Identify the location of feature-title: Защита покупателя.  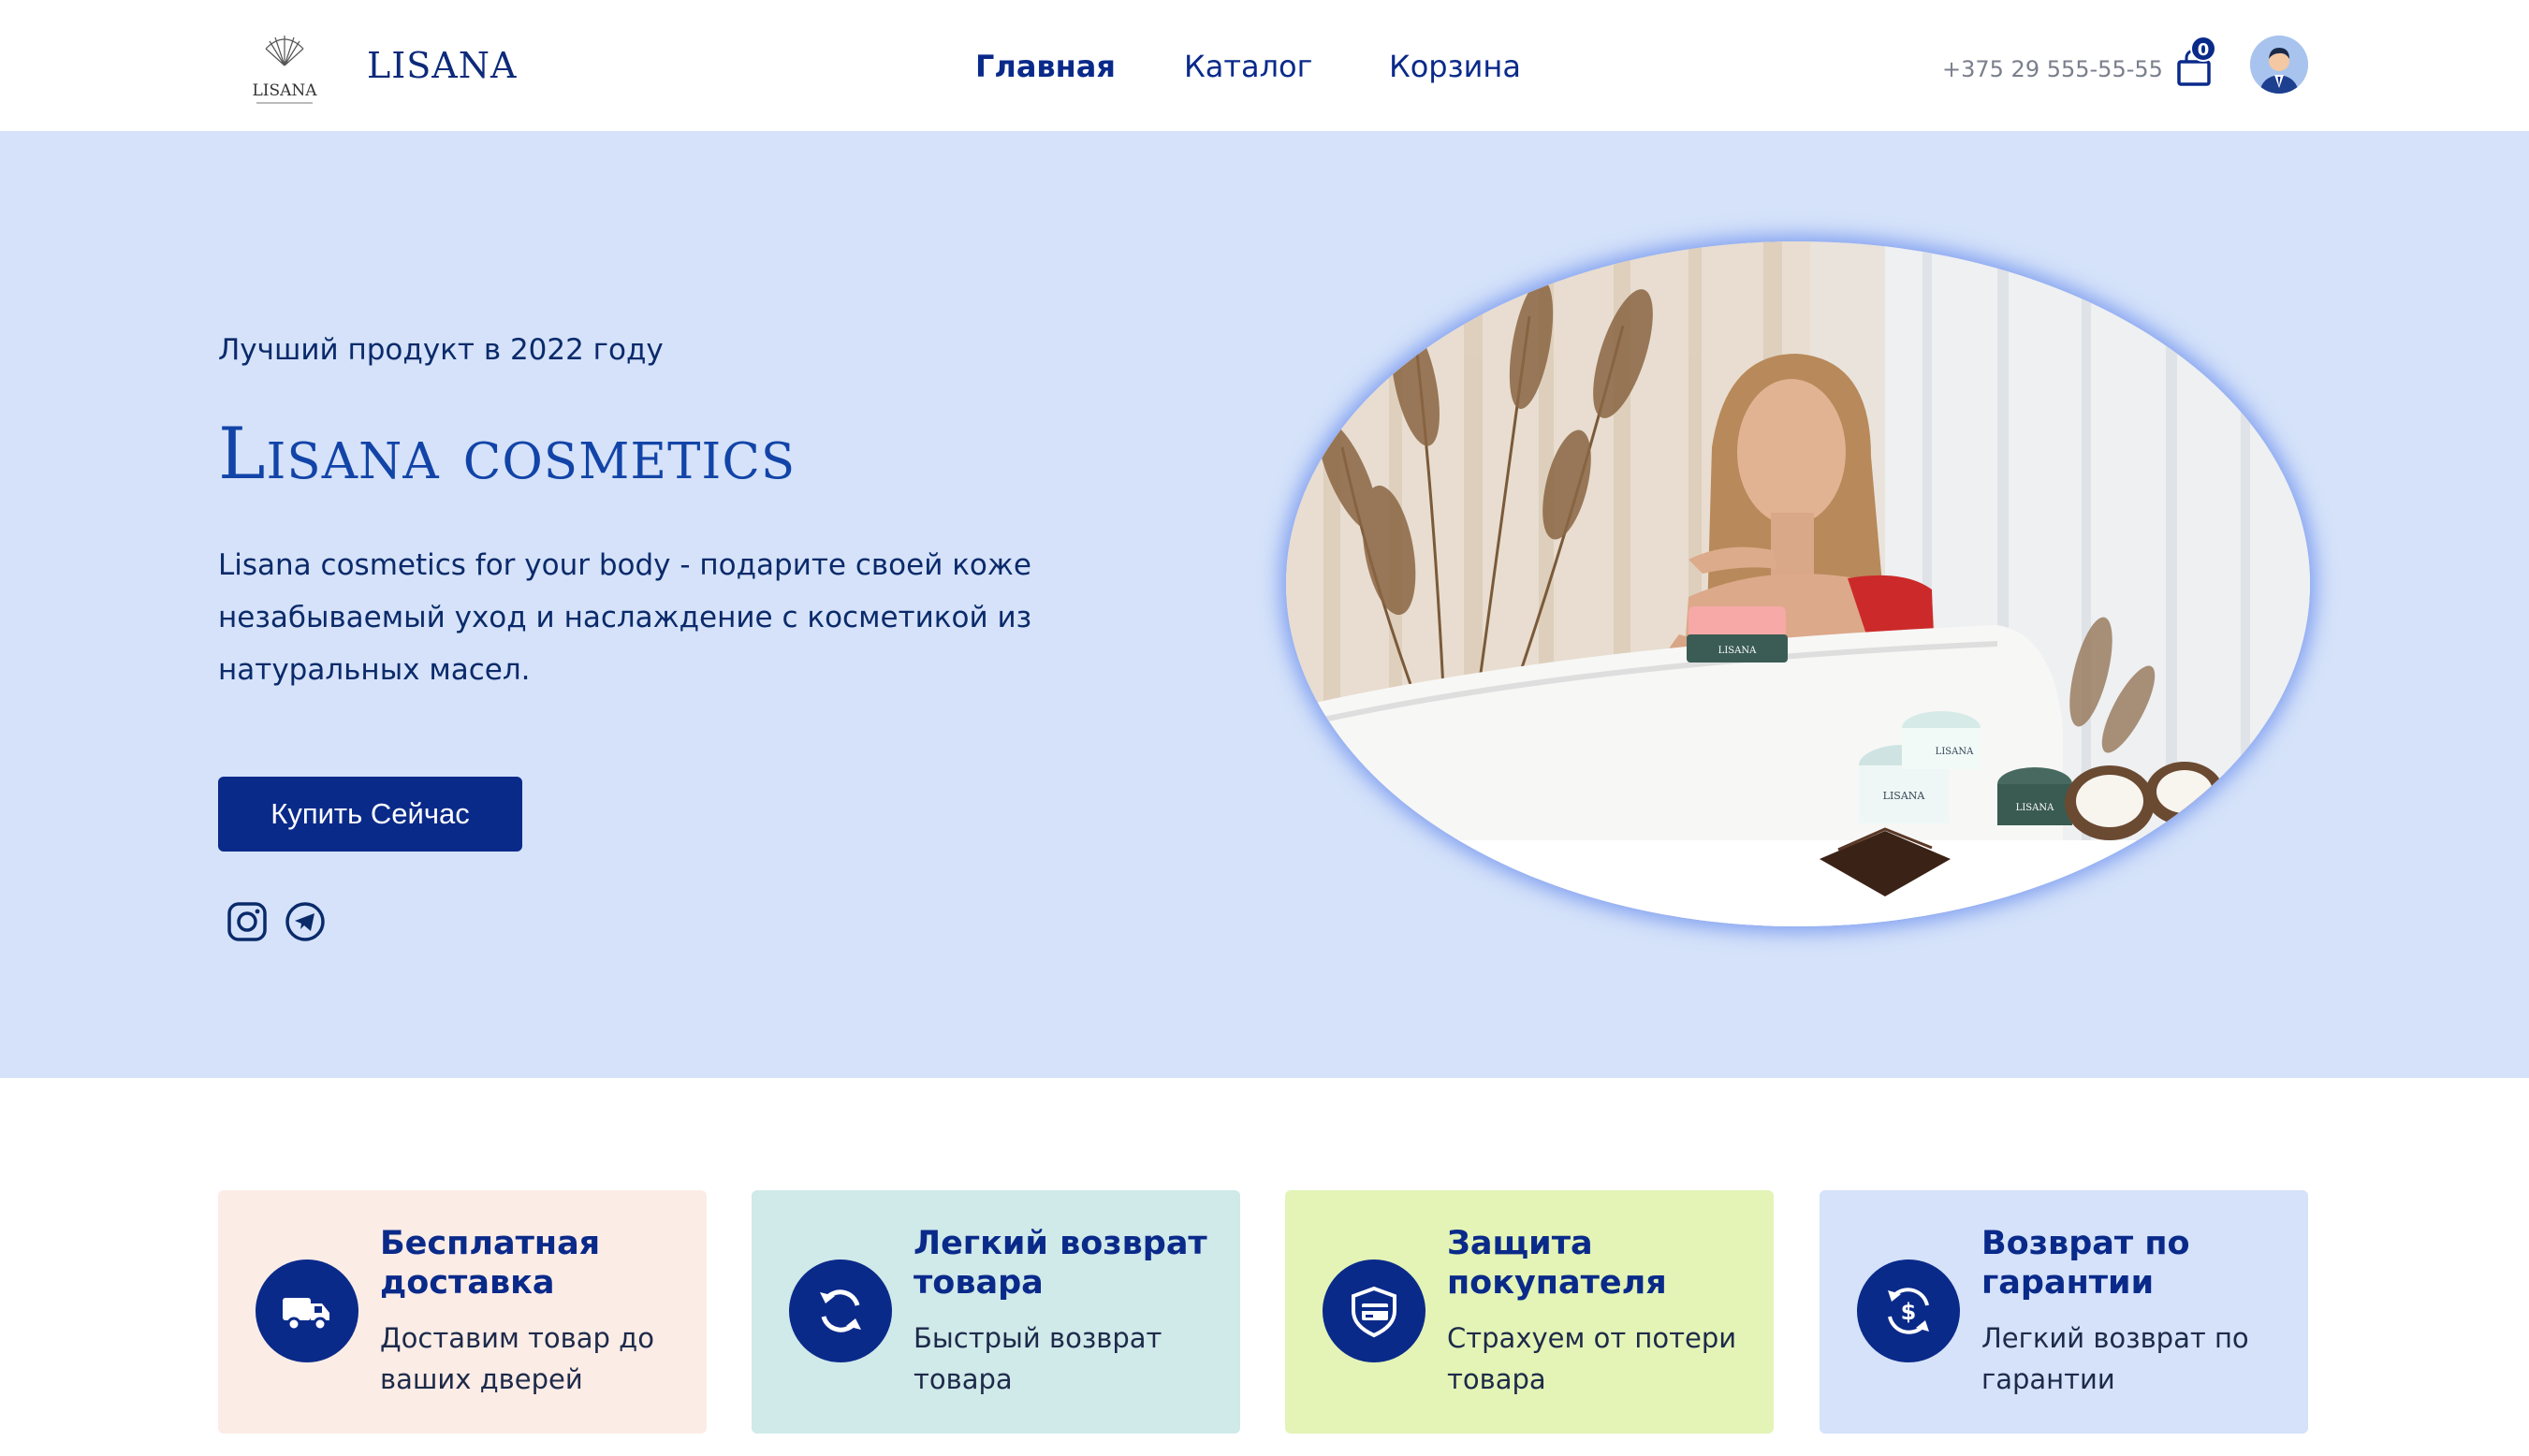
(1557, 1263).